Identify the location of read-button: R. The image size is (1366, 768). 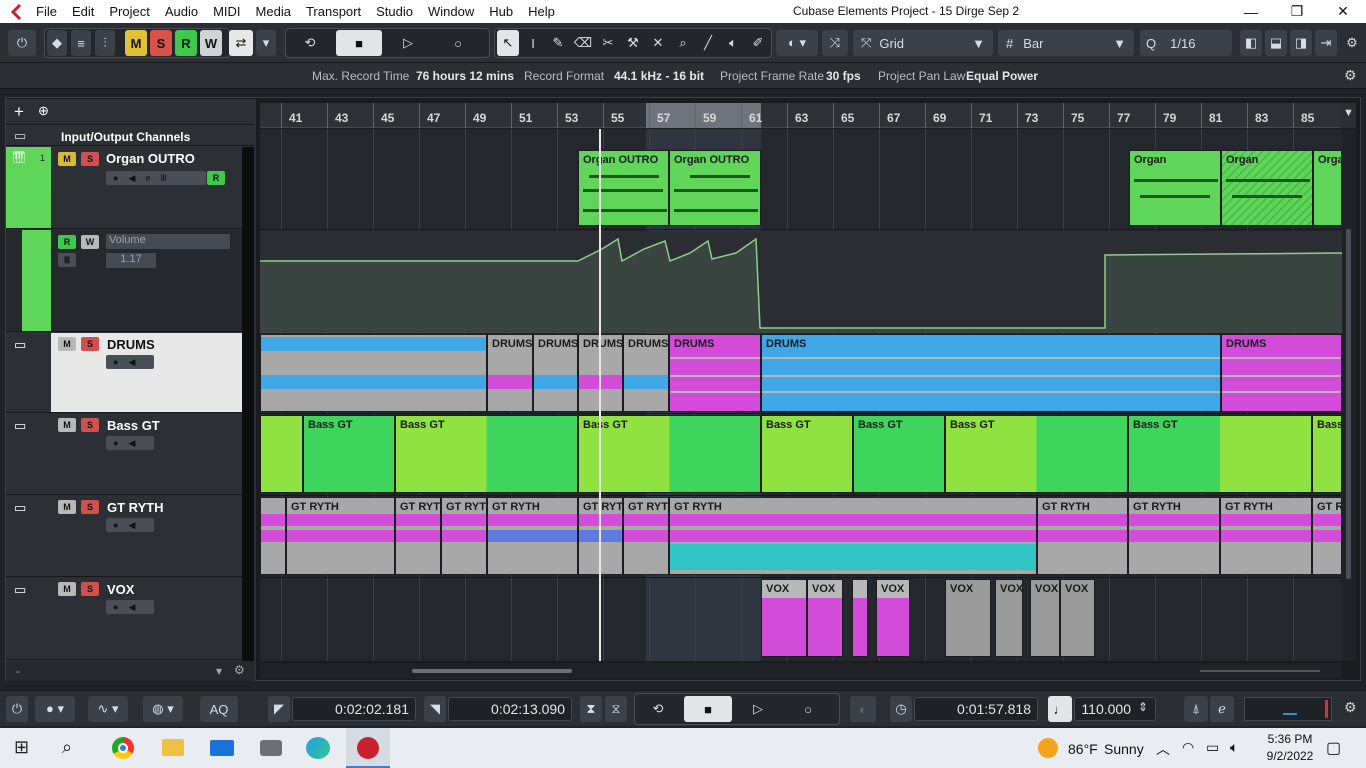
(216, 178).